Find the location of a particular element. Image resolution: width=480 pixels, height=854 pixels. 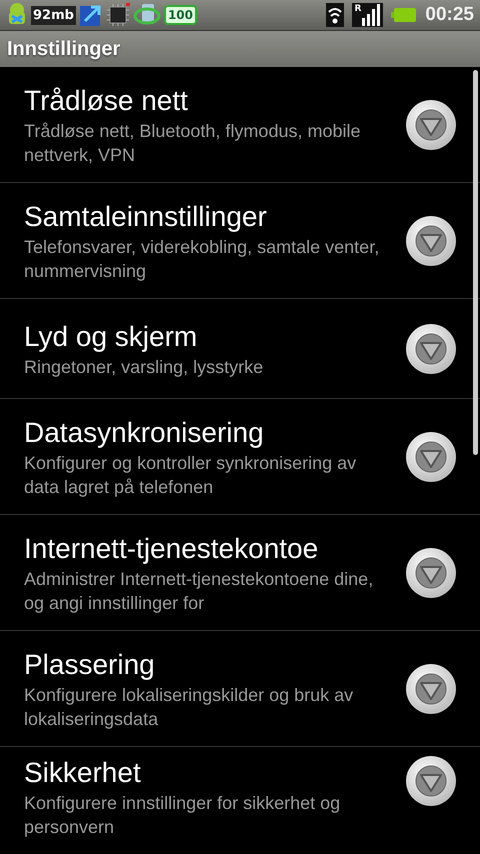

wifi-icon is located at coordinates (335, 15).